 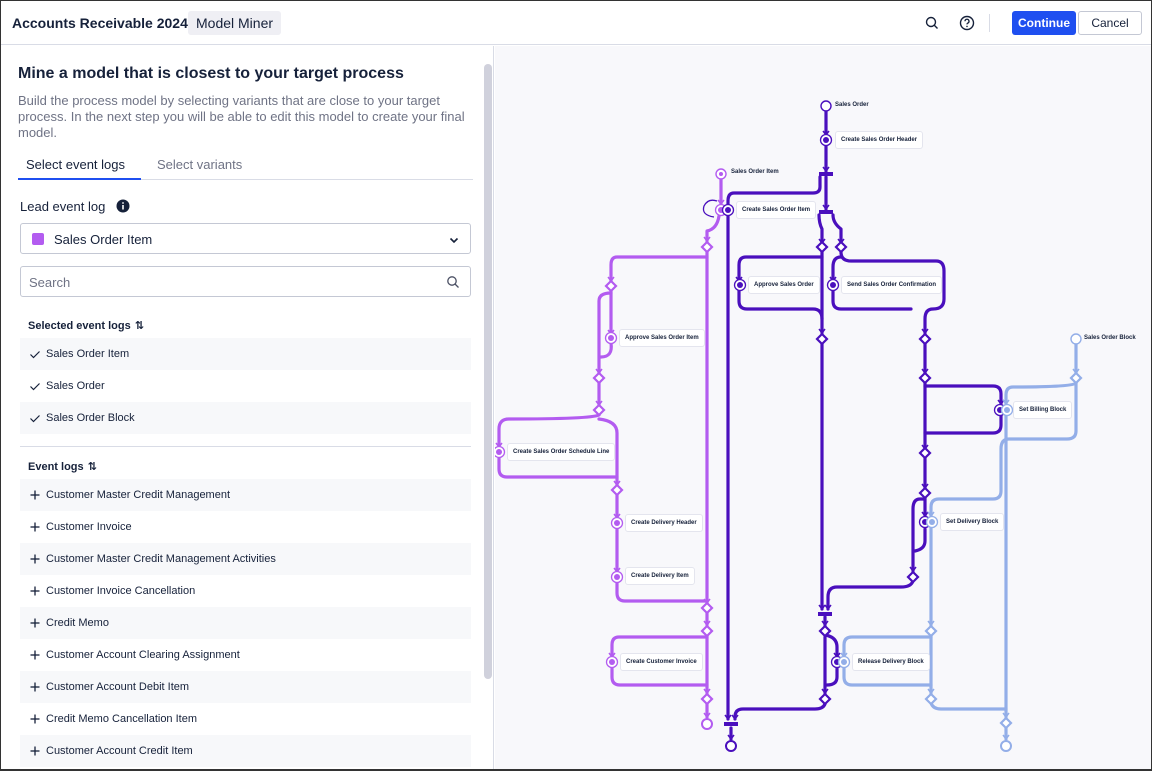 What do you see at coordinates (35, 386) in the screenshot?
I see `check-icon` at bounding box center [35, 386].